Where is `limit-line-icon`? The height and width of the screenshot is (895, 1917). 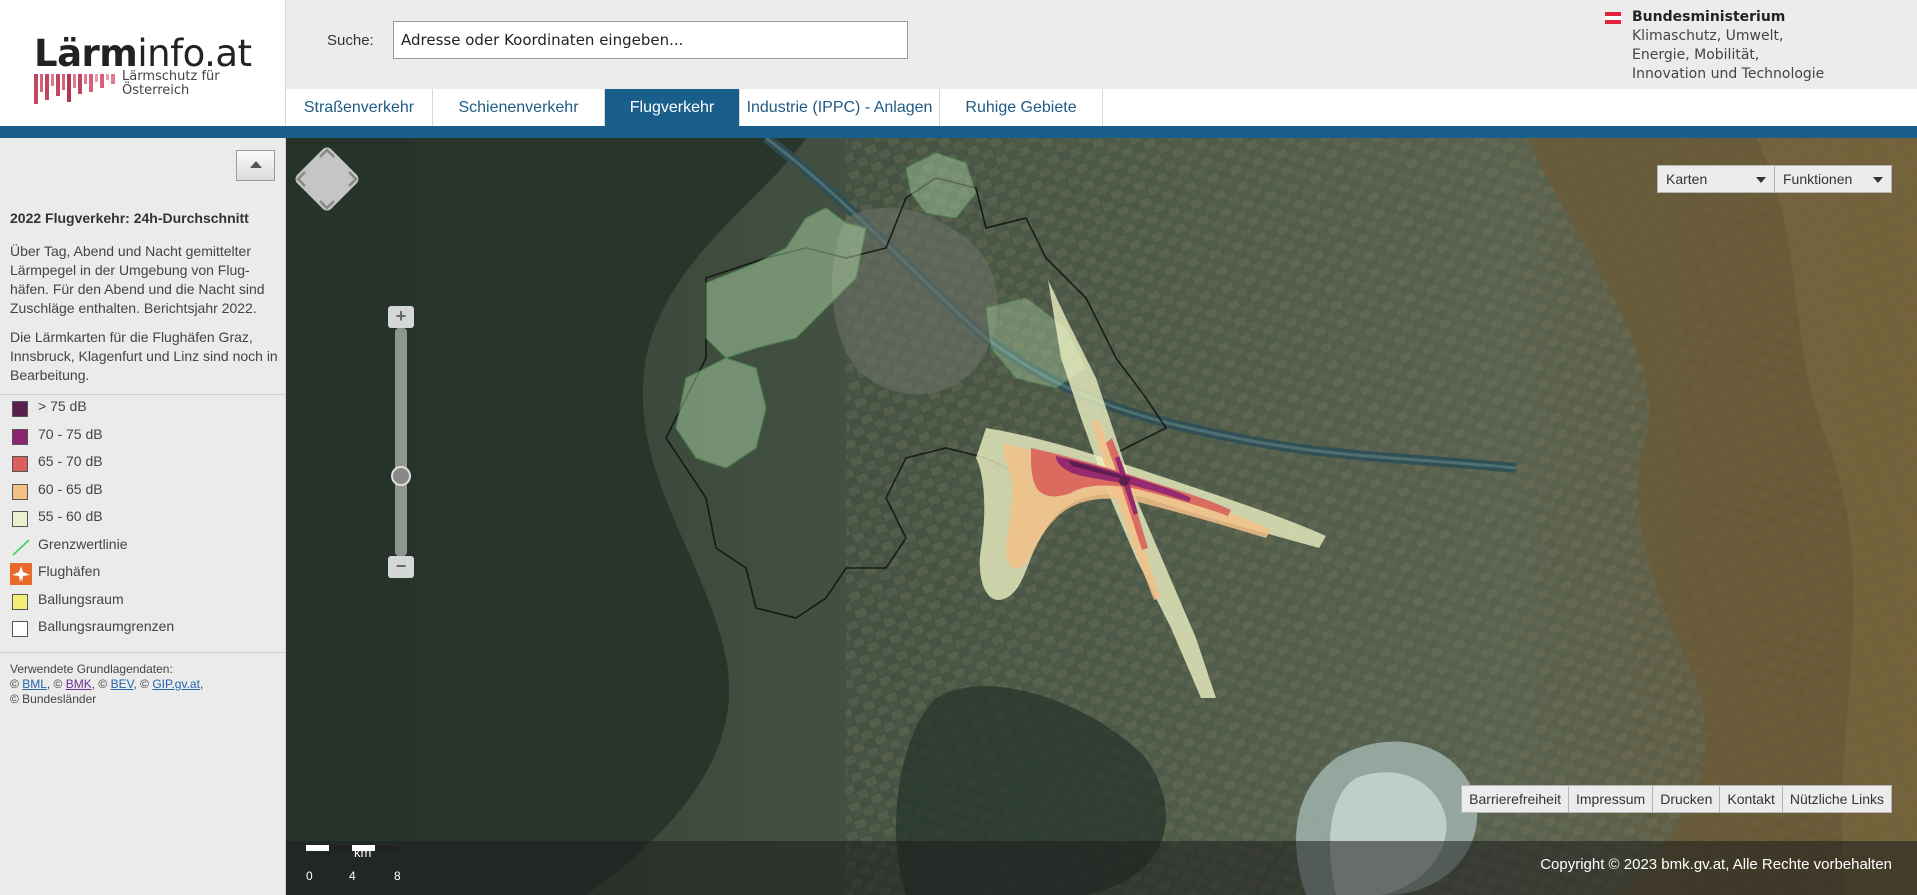 limit-line-icon is located at coordinates (21, 547).